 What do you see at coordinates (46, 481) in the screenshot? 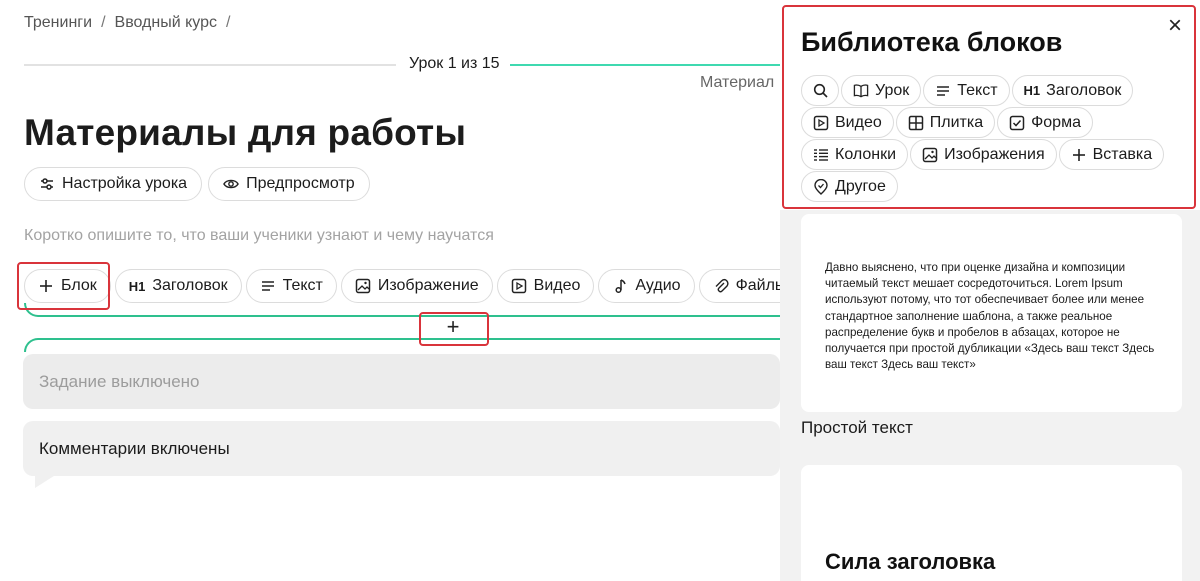
I see `comment-bubble-tail` at bounding box center [46, 481].